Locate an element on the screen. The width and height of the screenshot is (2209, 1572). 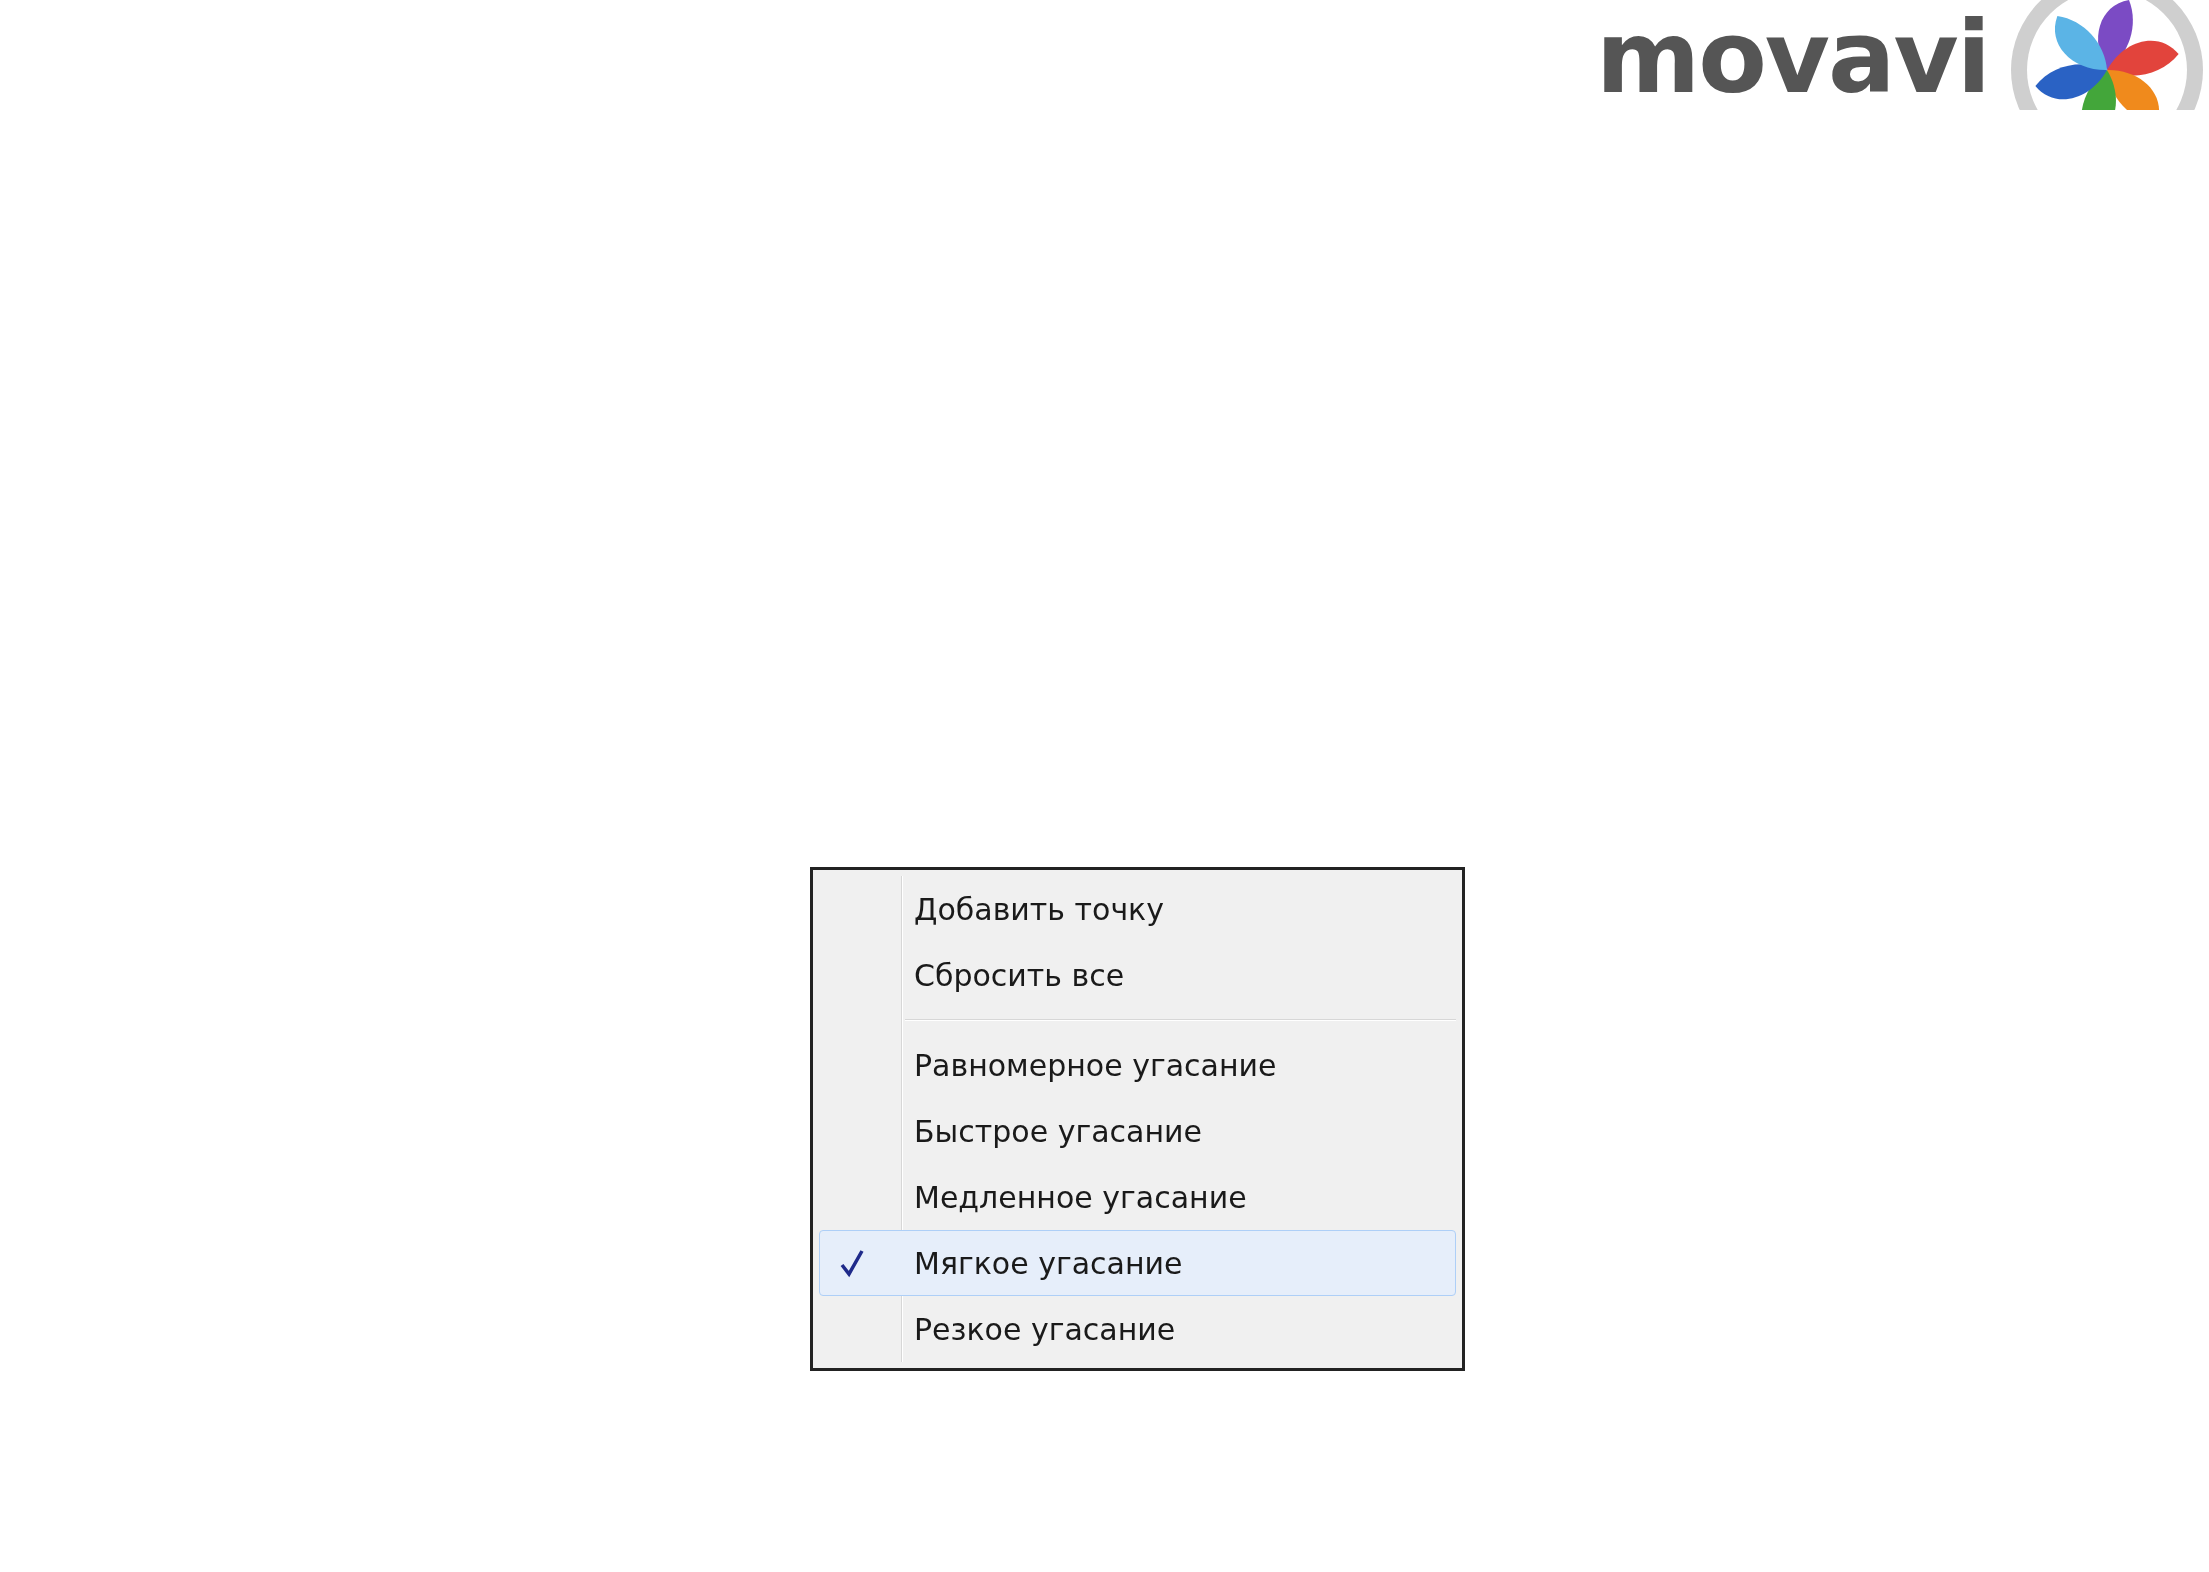
menu-item-label: Быстрое угасание is located at coordinates (1058, 1131).